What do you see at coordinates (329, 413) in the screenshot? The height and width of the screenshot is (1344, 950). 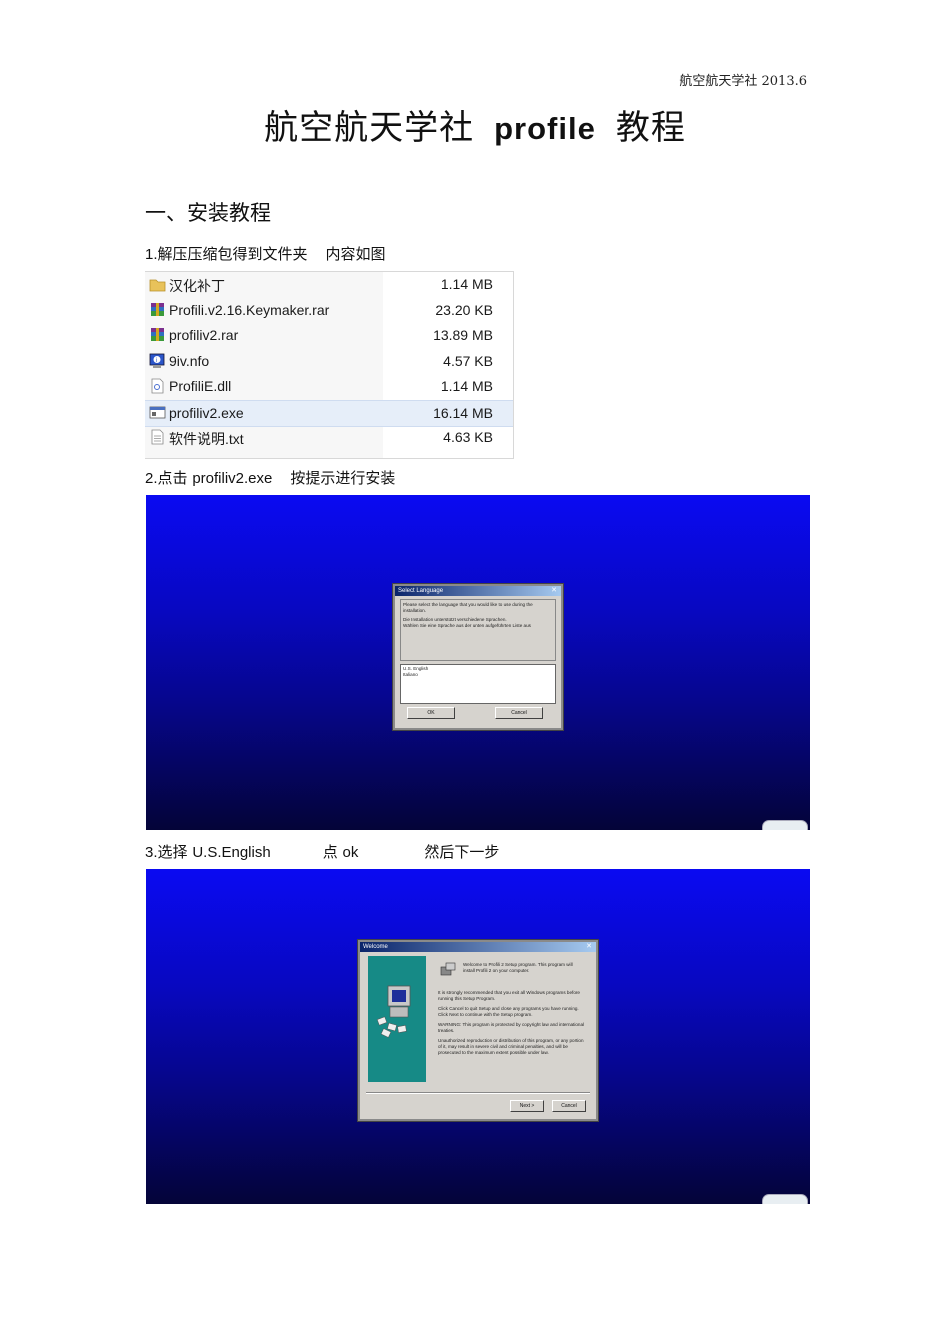 I see `file-list-row: profiliv2.exe 16.14 MB` at bounding box center [329, 413].